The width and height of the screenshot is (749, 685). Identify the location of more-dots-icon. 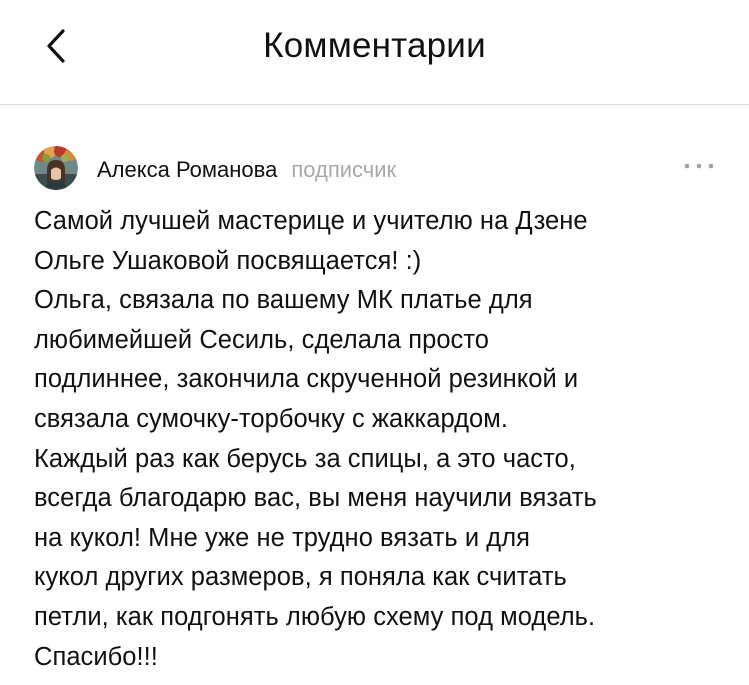
(699, 166).